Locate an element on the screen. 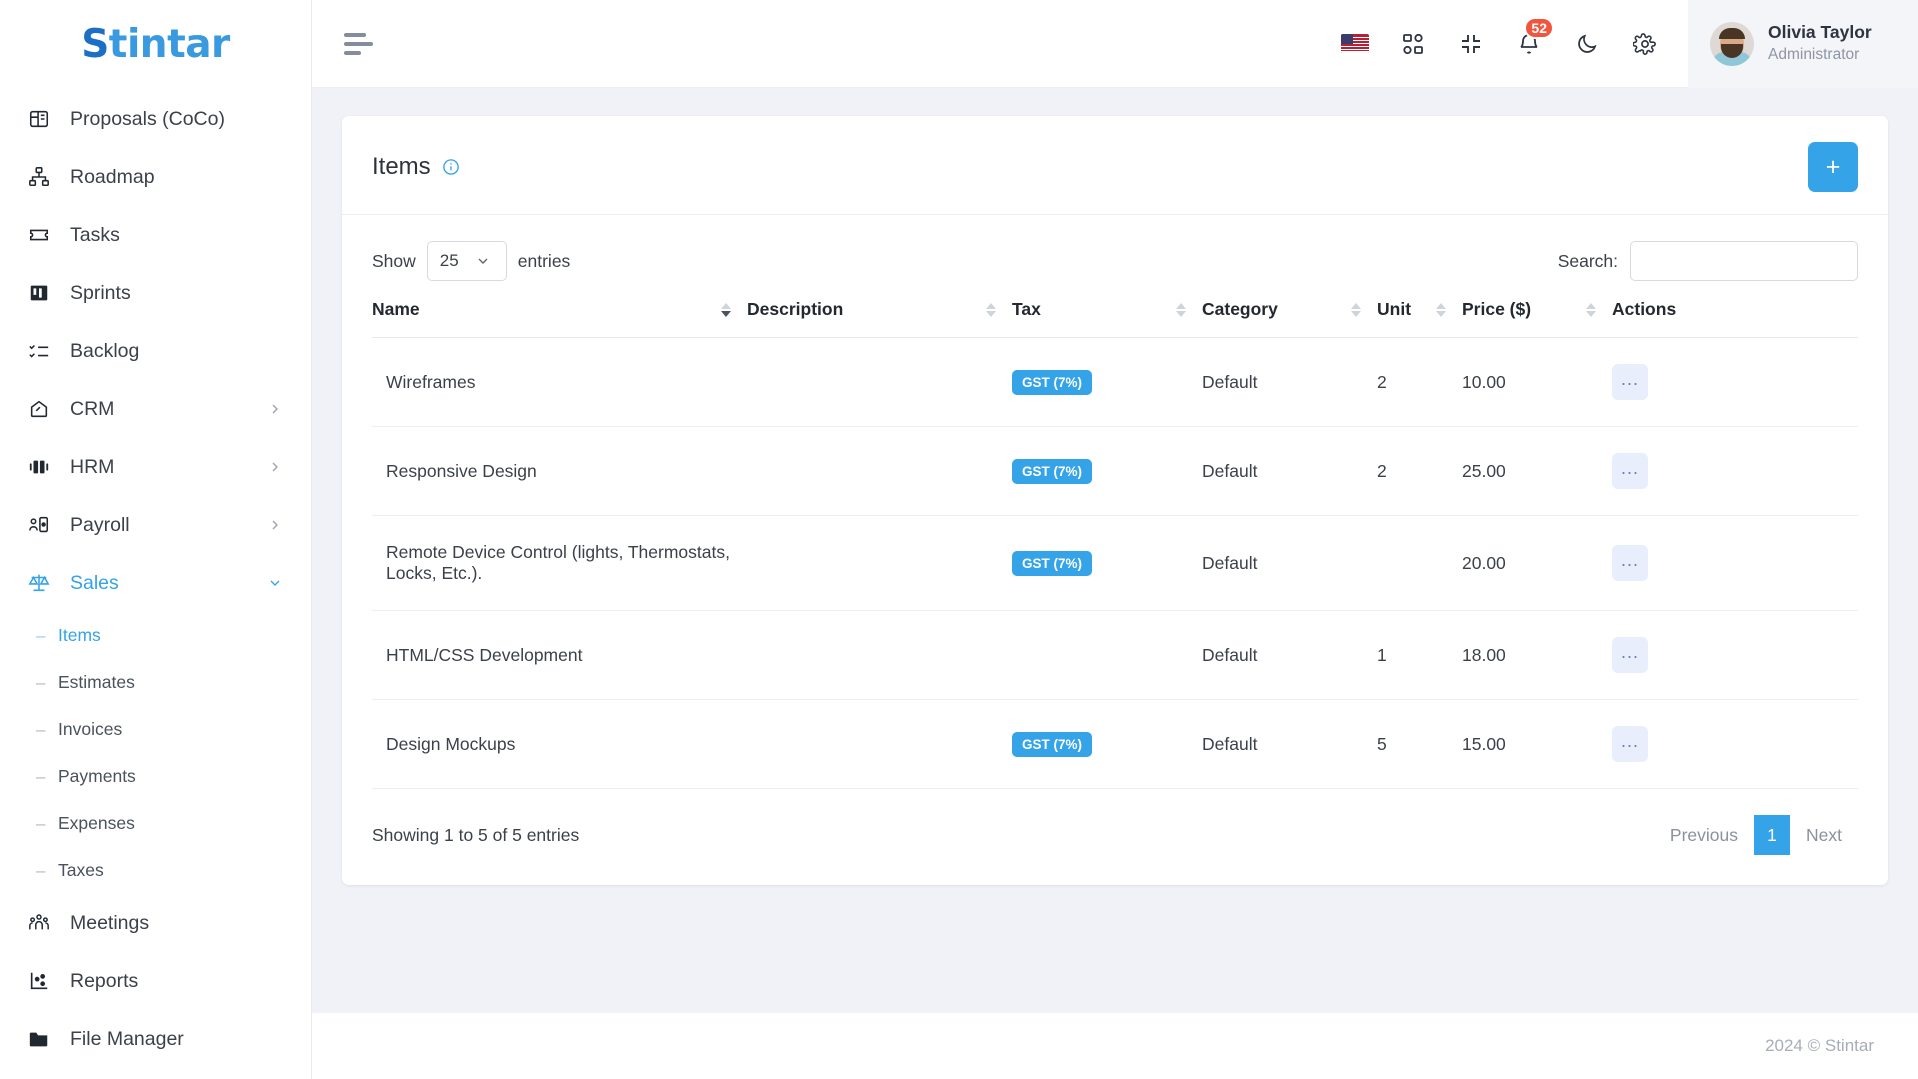 The image size is (1918, 1079). user-profile: Olivia Taylor Administrator is located at coordinates (1803, 44).